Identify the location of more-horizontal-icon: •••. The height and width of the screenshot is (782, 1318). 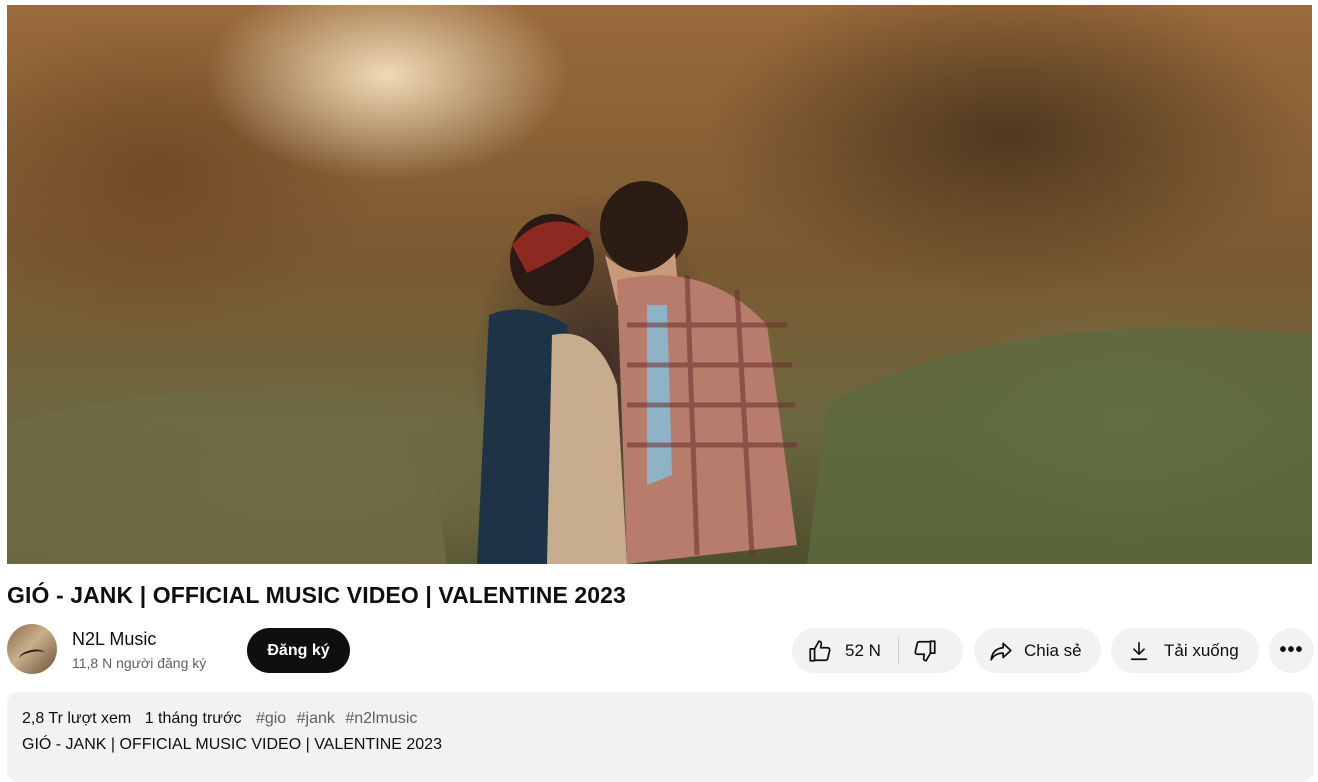
(1291, 650).